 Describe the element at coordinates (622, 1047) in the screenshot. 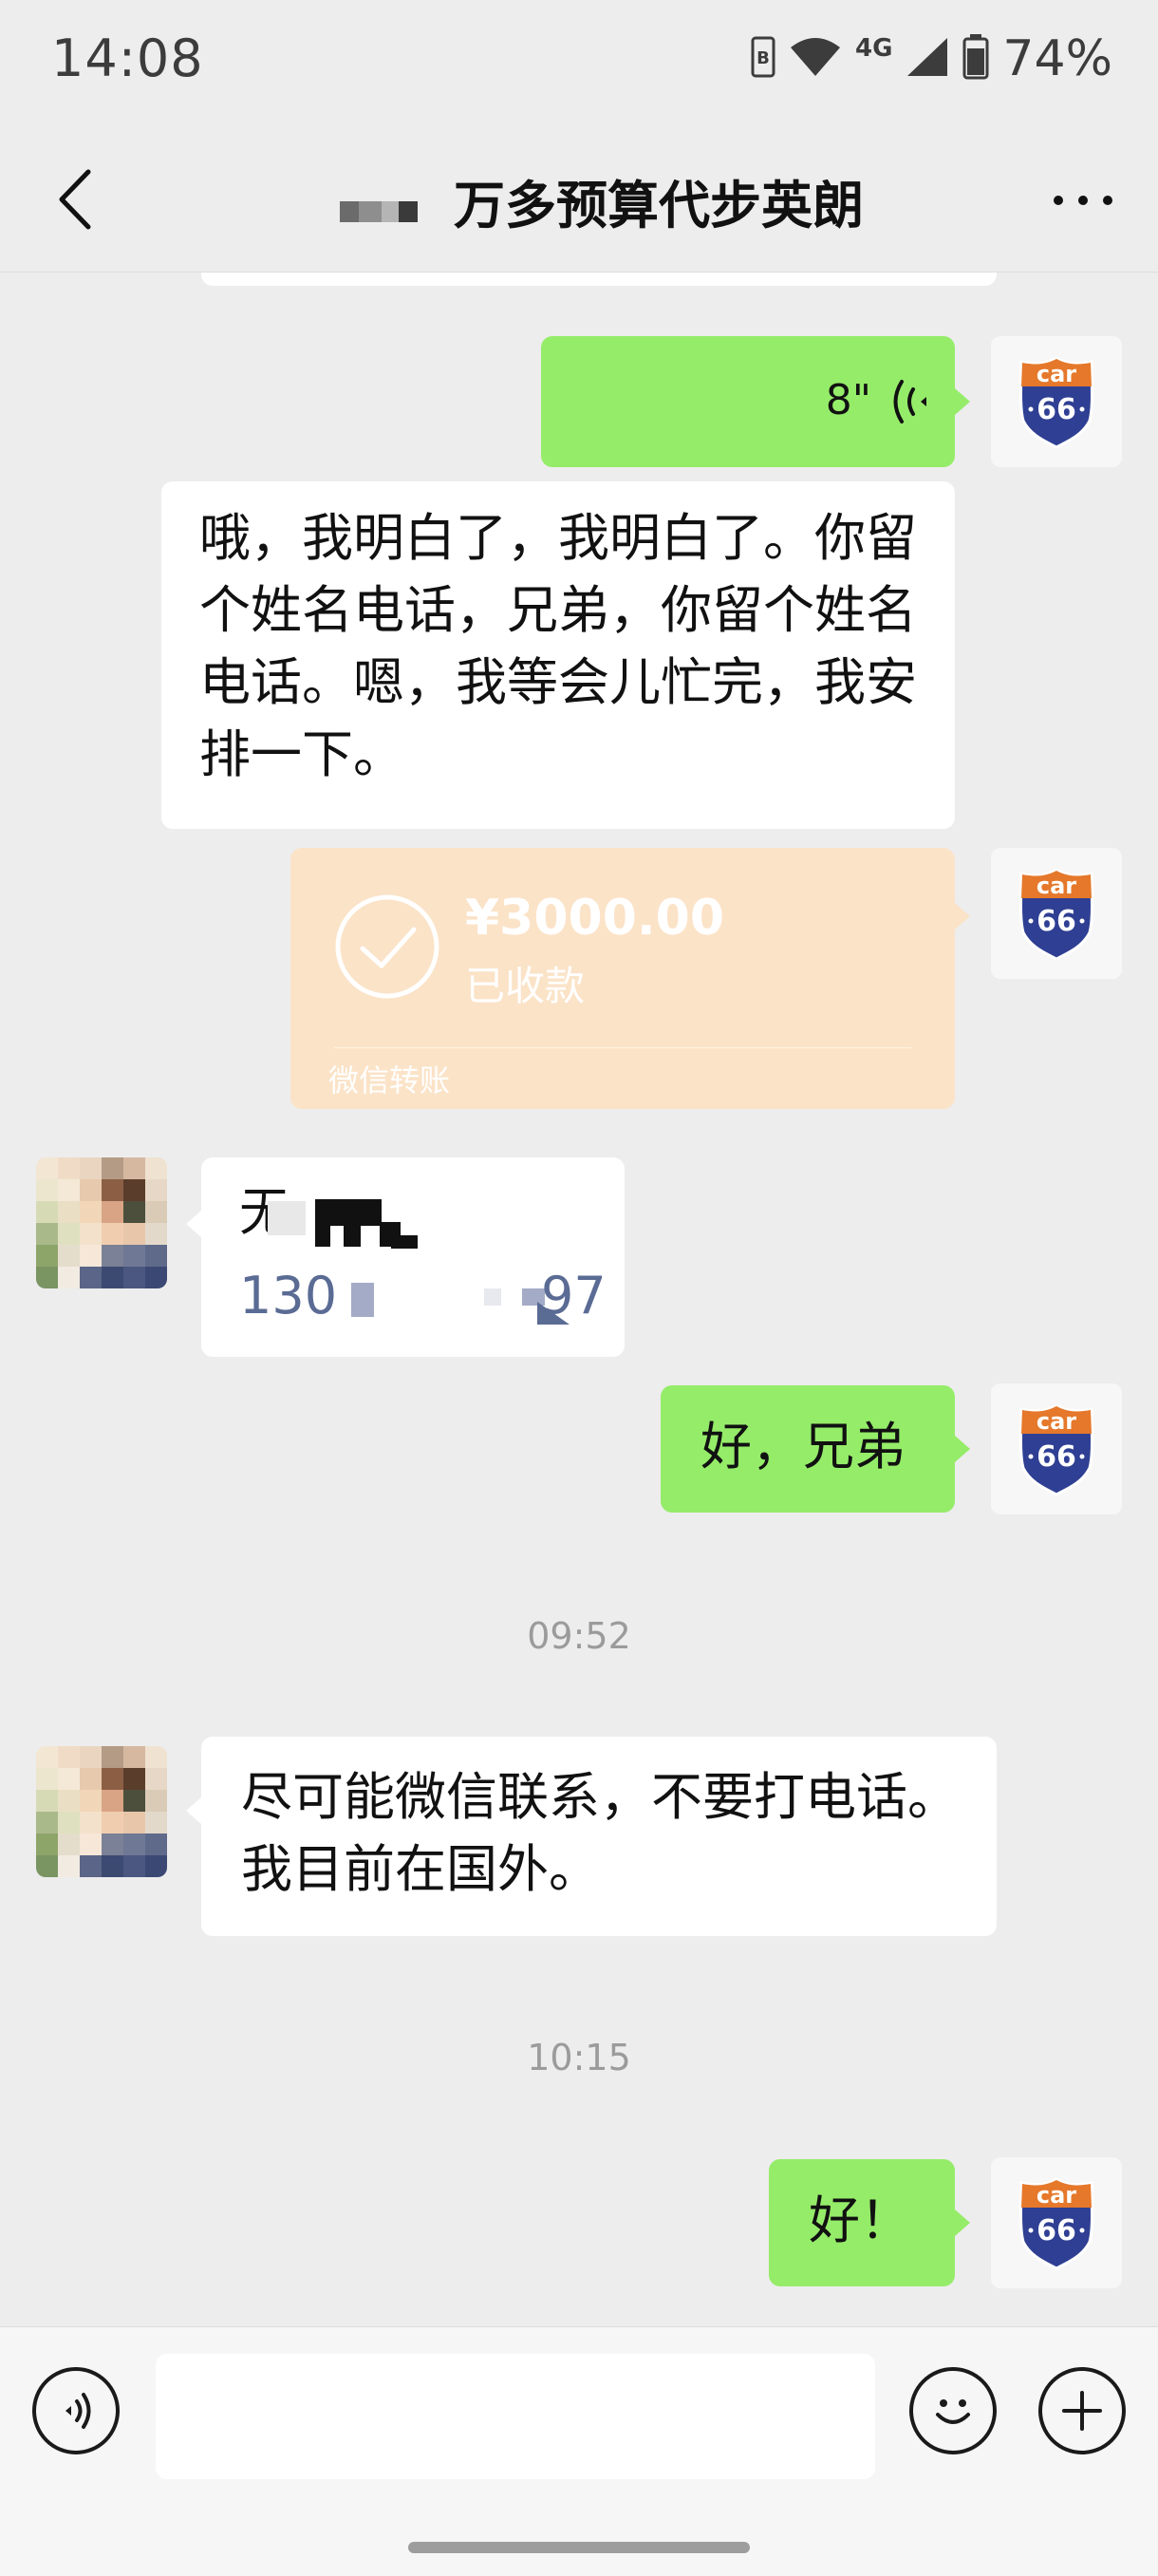

I see `divider` at that location.